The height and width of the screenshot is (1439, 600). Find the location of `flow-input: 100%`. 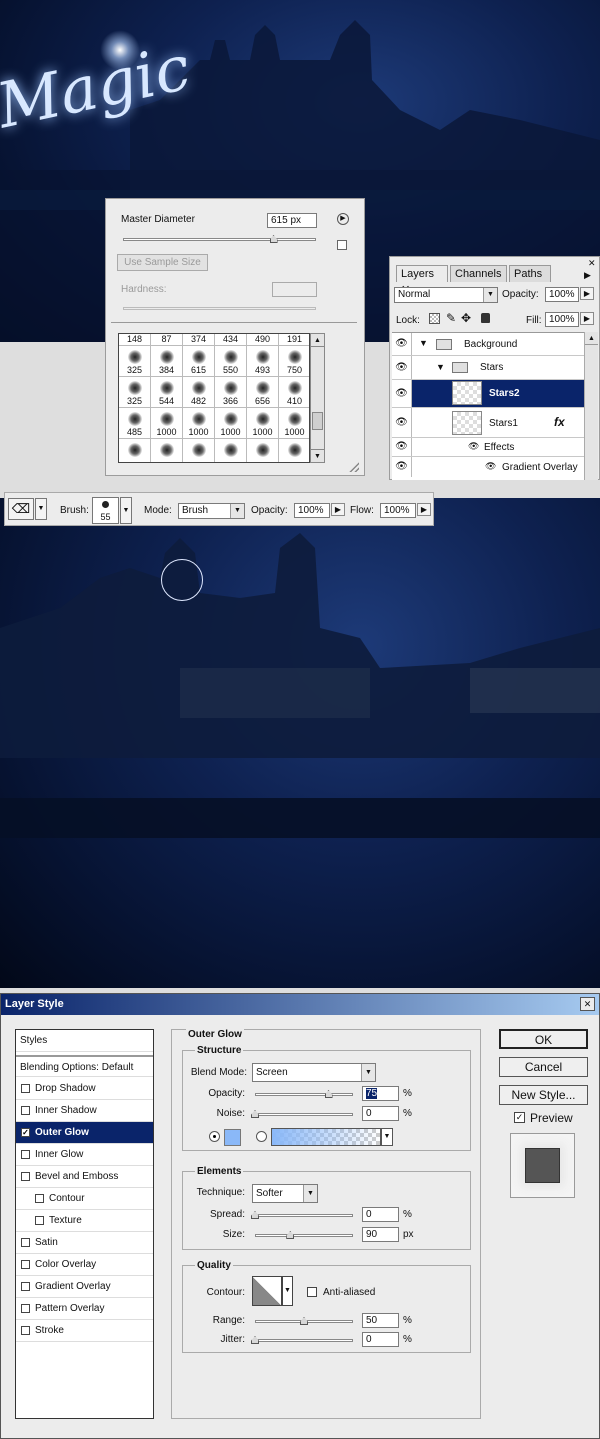

flow-input: 100% is located at coordinates (398, 510).